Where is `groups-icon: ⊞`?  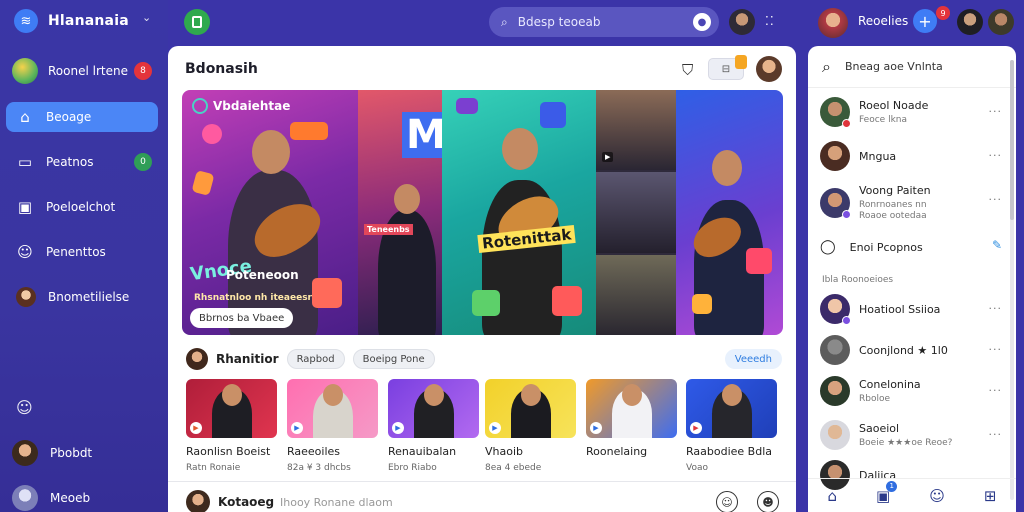
groups-icon: ⊞ is located at coordinates (990, 496).